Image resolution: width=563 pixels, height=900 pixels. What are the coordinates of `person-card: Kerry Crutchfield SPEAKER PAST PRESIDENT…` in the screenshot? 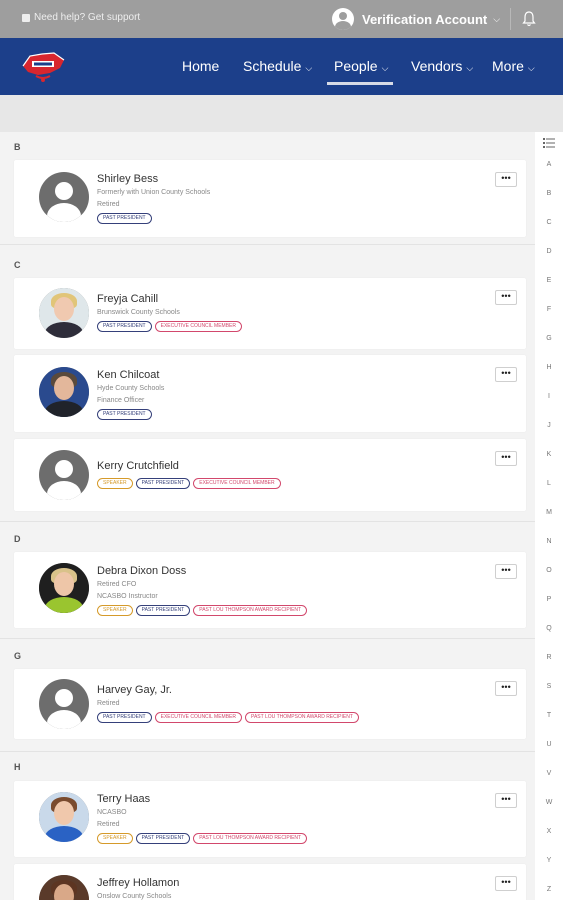 It's located at (270, 475).